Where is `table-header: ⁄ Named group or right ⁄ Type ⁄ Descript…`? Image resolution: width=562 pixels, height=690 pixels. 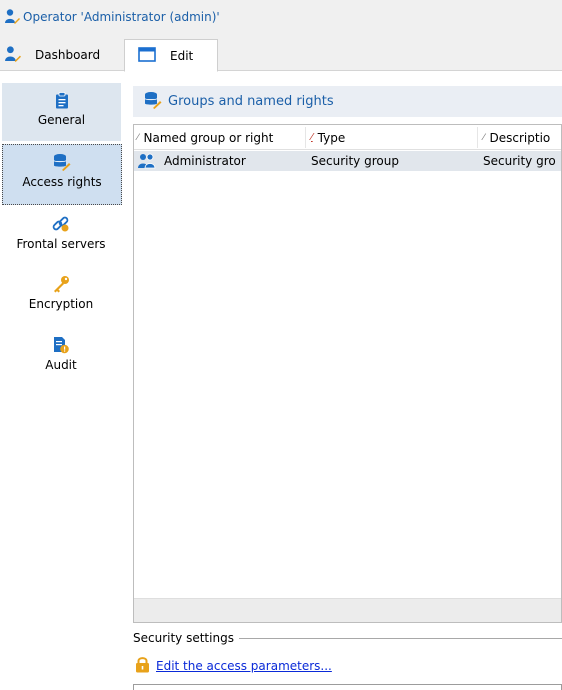 table-header: ⁄ Named group or right ⁄ Type ⁄ Descript… is located at coordinates (347, 137).